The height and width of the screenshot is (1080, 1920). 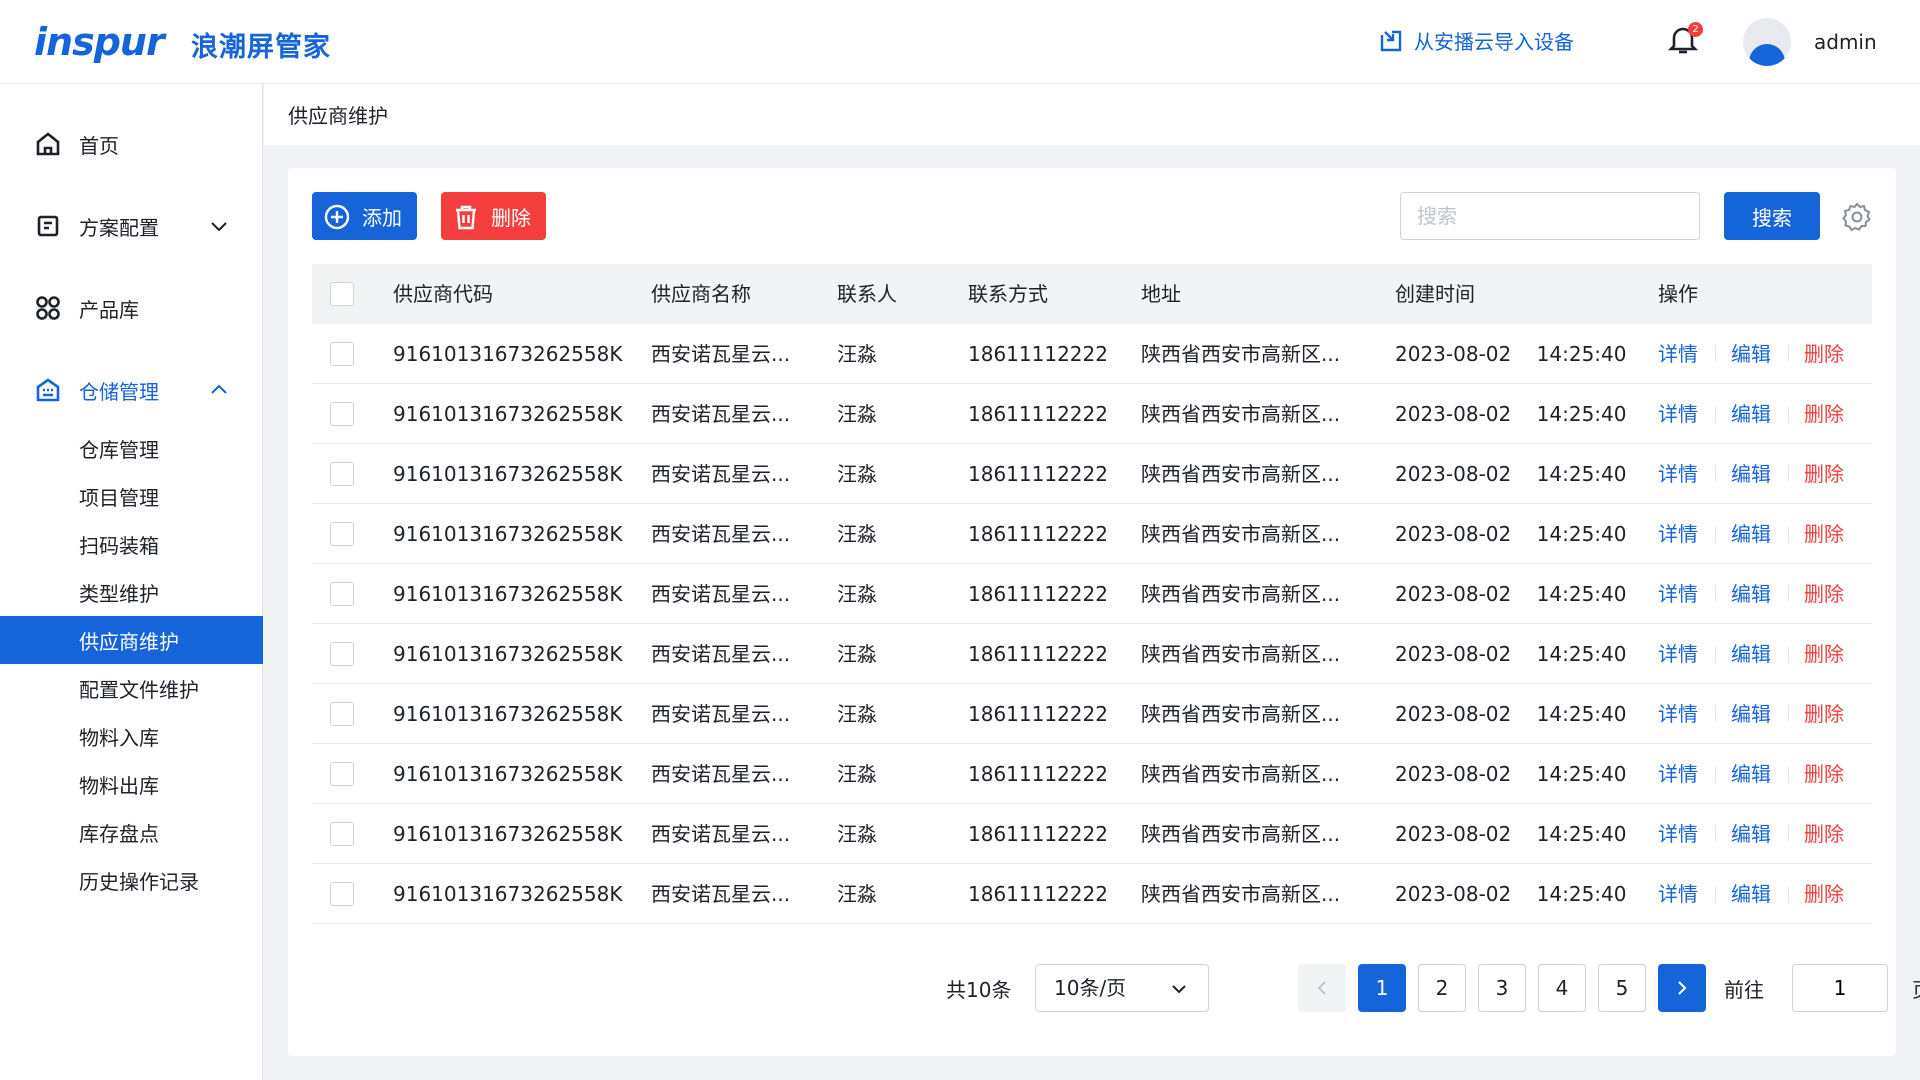 What do you see at coordinates (131, 784) in the screenshot?
I see `sidebar-subitem-material-out: 物料出库` at bounding box center [131, 784].